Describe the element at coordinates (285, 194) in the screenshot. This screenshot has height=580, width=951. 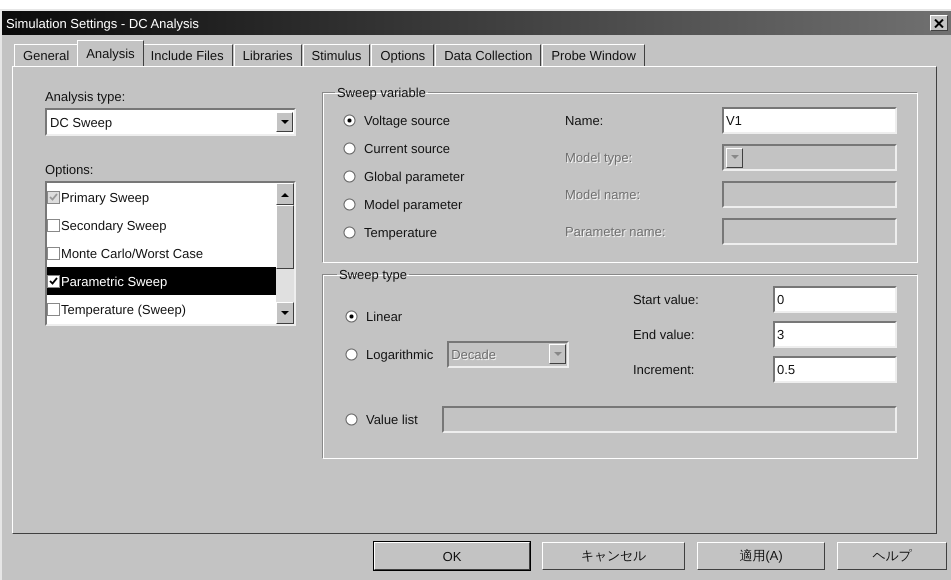
I see `scroll-up-icon` at that location.